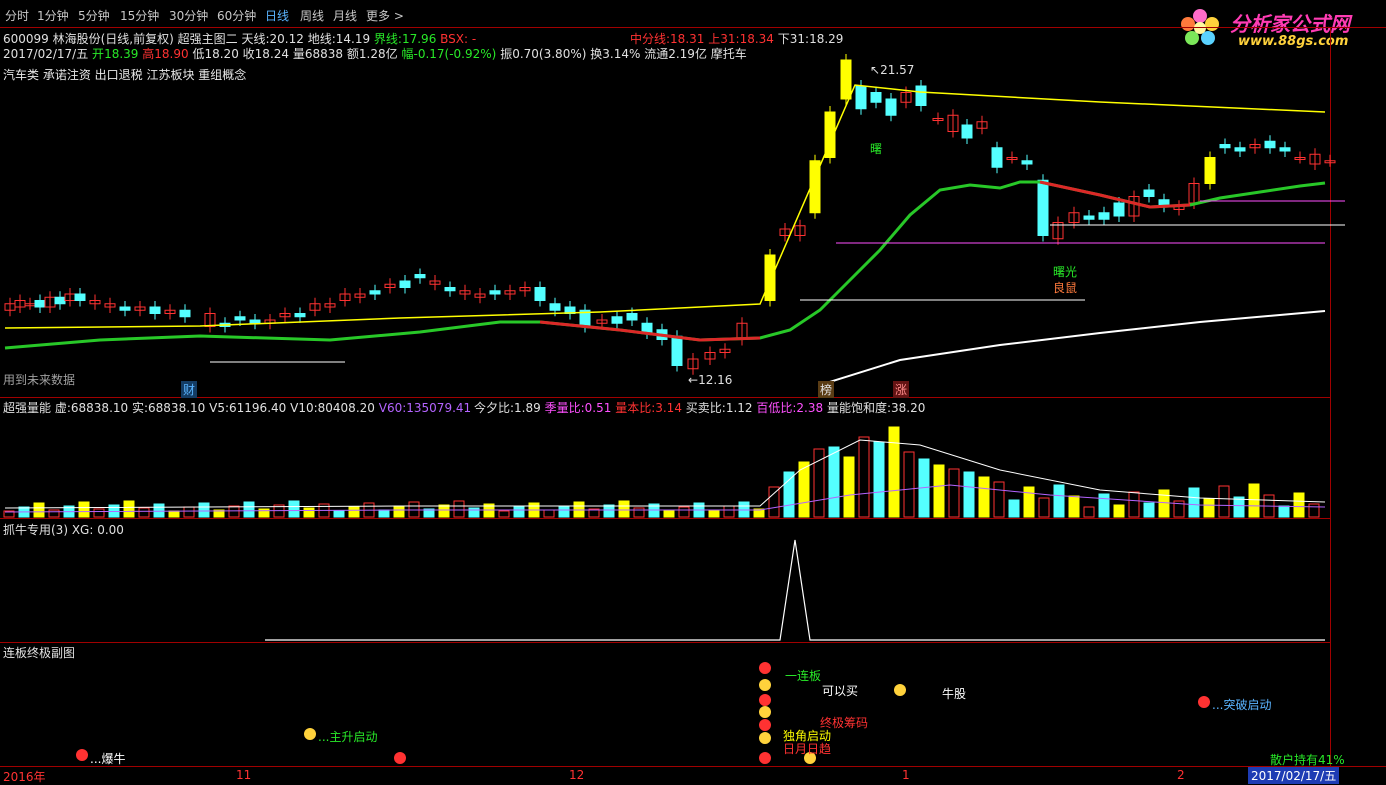  I want to click on v10-label: V10:, so click(304, 408).